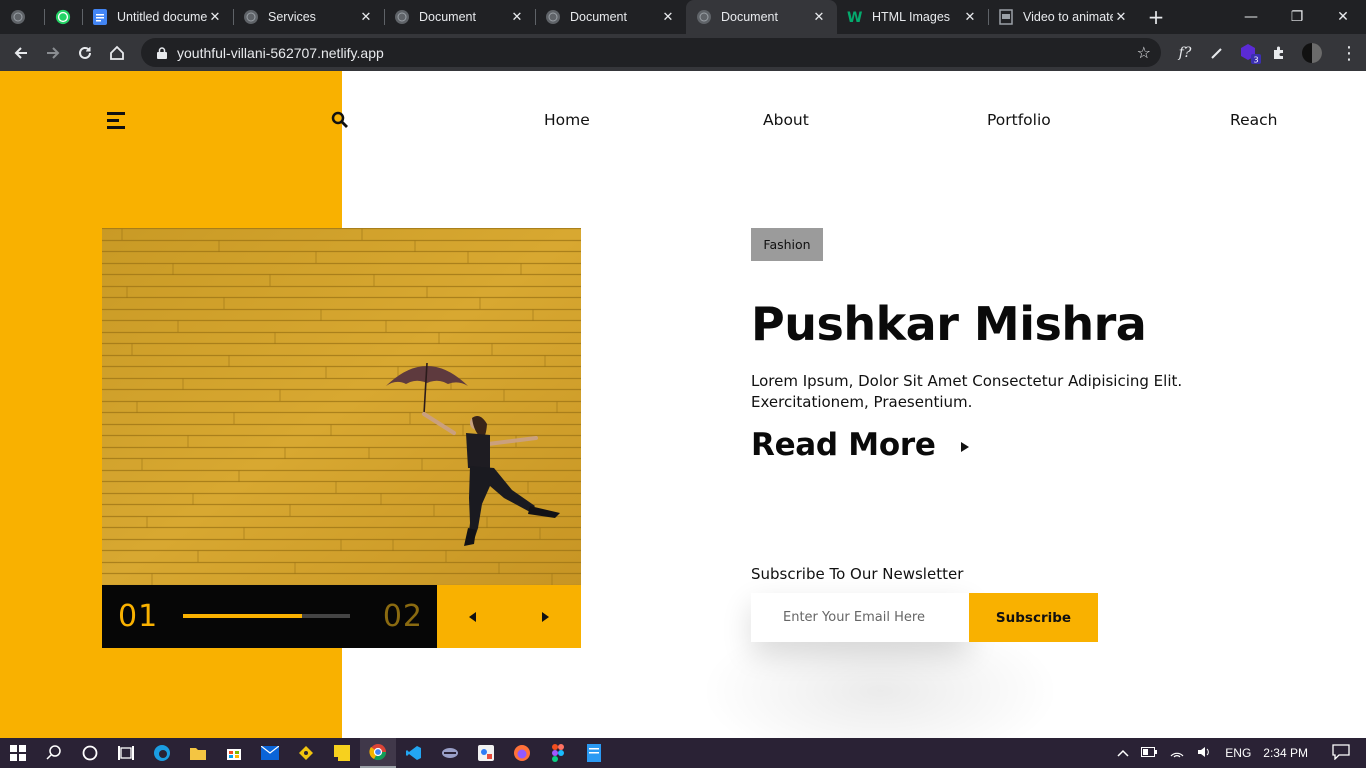 The height and width of the screenshot is (768, 1366). What do you see at coordinates (414, 753) in the screenshot?
I see `vscode-icon` at bounding box center [414, 753].